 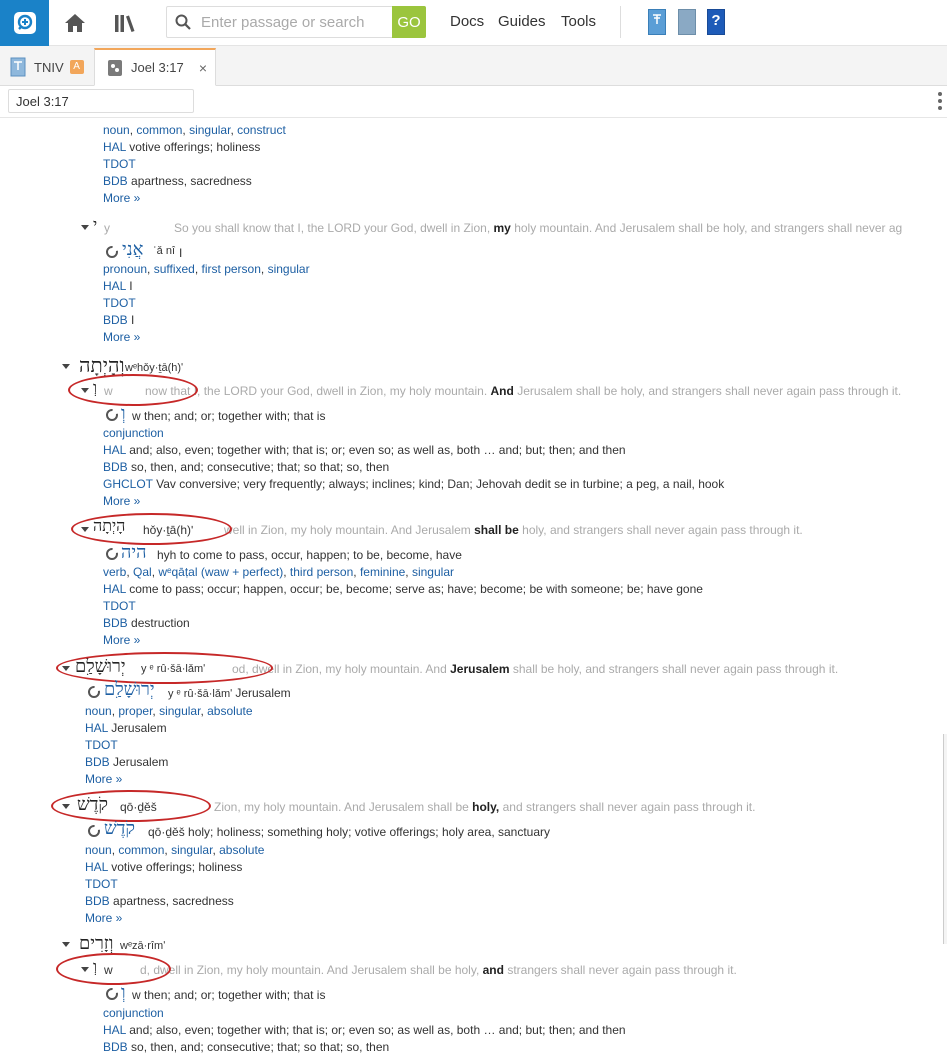 What do you see at coordinates (96, 943) in the screenshot?
I see `w7-surface: וְזָרִים` at bounding box center [96, 943].